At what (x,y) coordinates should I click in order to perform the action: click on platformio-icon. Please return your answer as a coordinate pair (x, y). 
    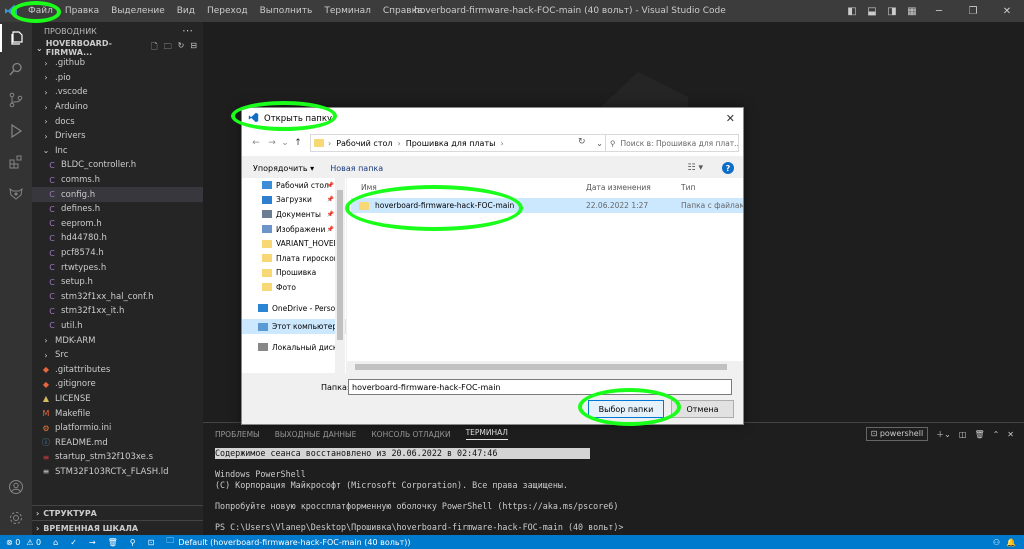
    Looking at the image, I should click on (16, 193).